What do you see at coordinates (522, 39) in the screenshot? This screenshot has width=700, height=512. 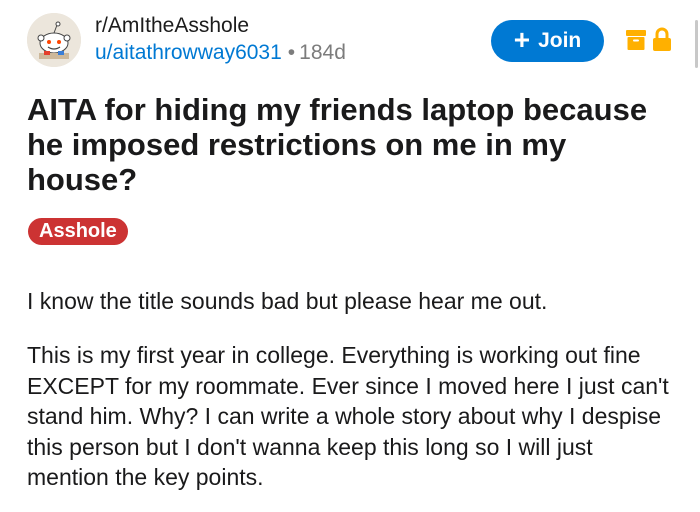 I see `plus-icon: +` at bounding box center [522, 39].